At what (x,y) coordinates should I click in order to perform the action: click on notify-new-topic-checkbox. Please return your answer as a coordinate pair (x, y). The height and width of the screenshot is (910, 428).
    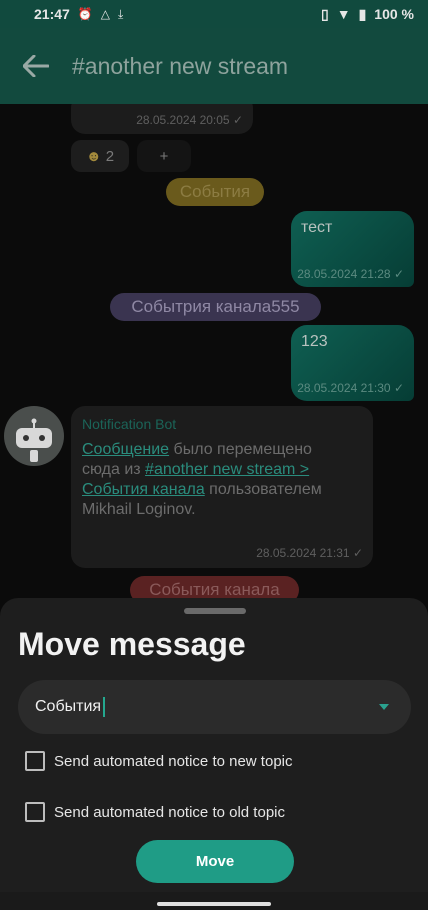
    Looking at the image, I should click on (35, 761).